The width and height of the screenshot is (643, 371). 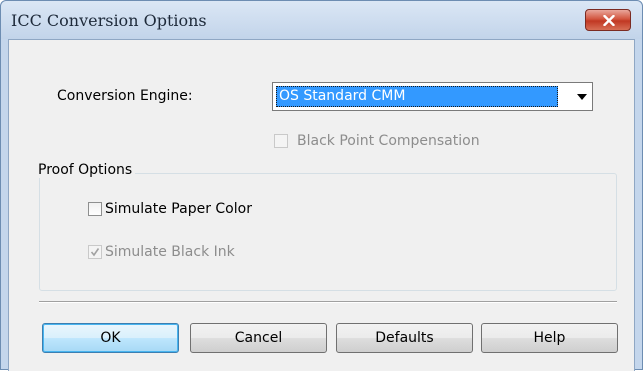 I want to click on simulate-black-ink-label: Simulate Black Ink, so click(x=170, y=252).